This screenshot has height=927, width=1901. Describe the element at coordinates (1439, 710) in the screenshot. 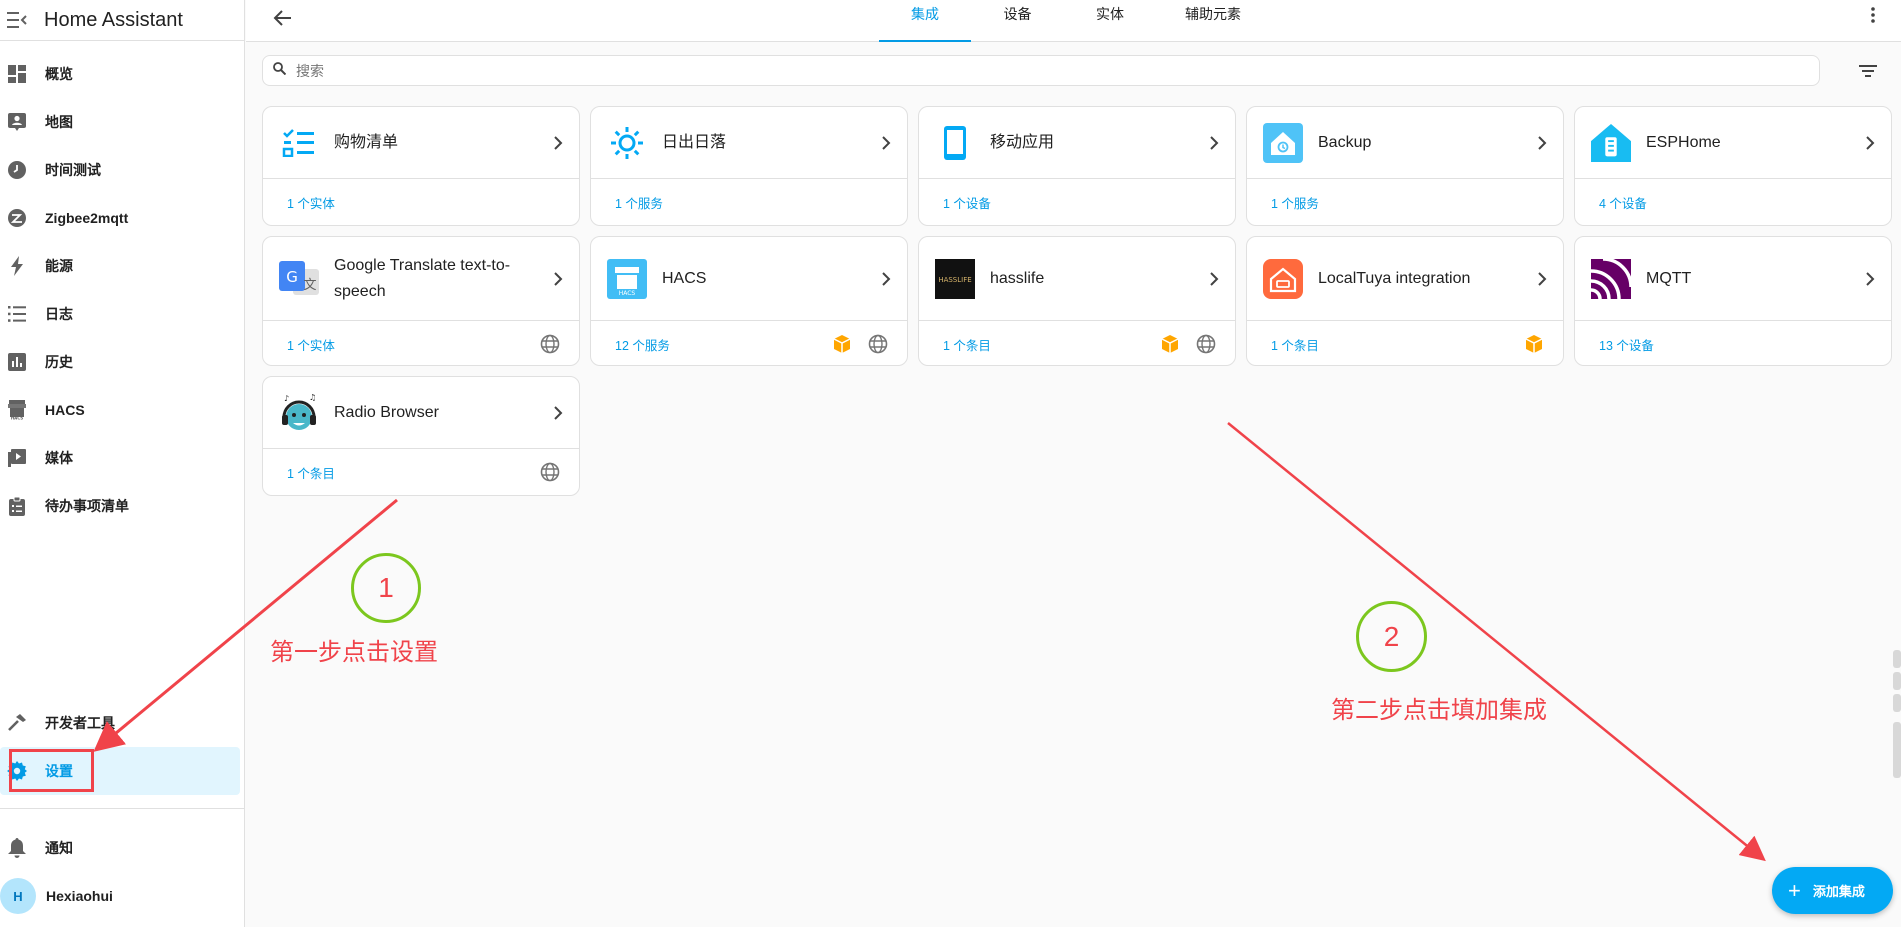

I see `annotation-step-2-text: 第二步点击填加集成` at that location.